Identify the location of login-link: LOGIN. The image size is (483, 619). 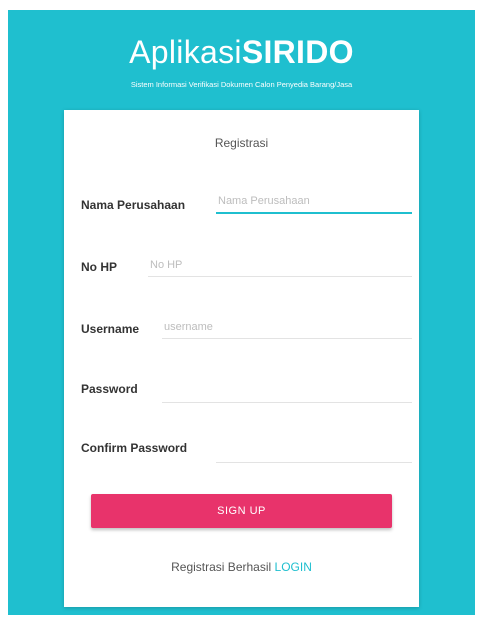
(293, 567).